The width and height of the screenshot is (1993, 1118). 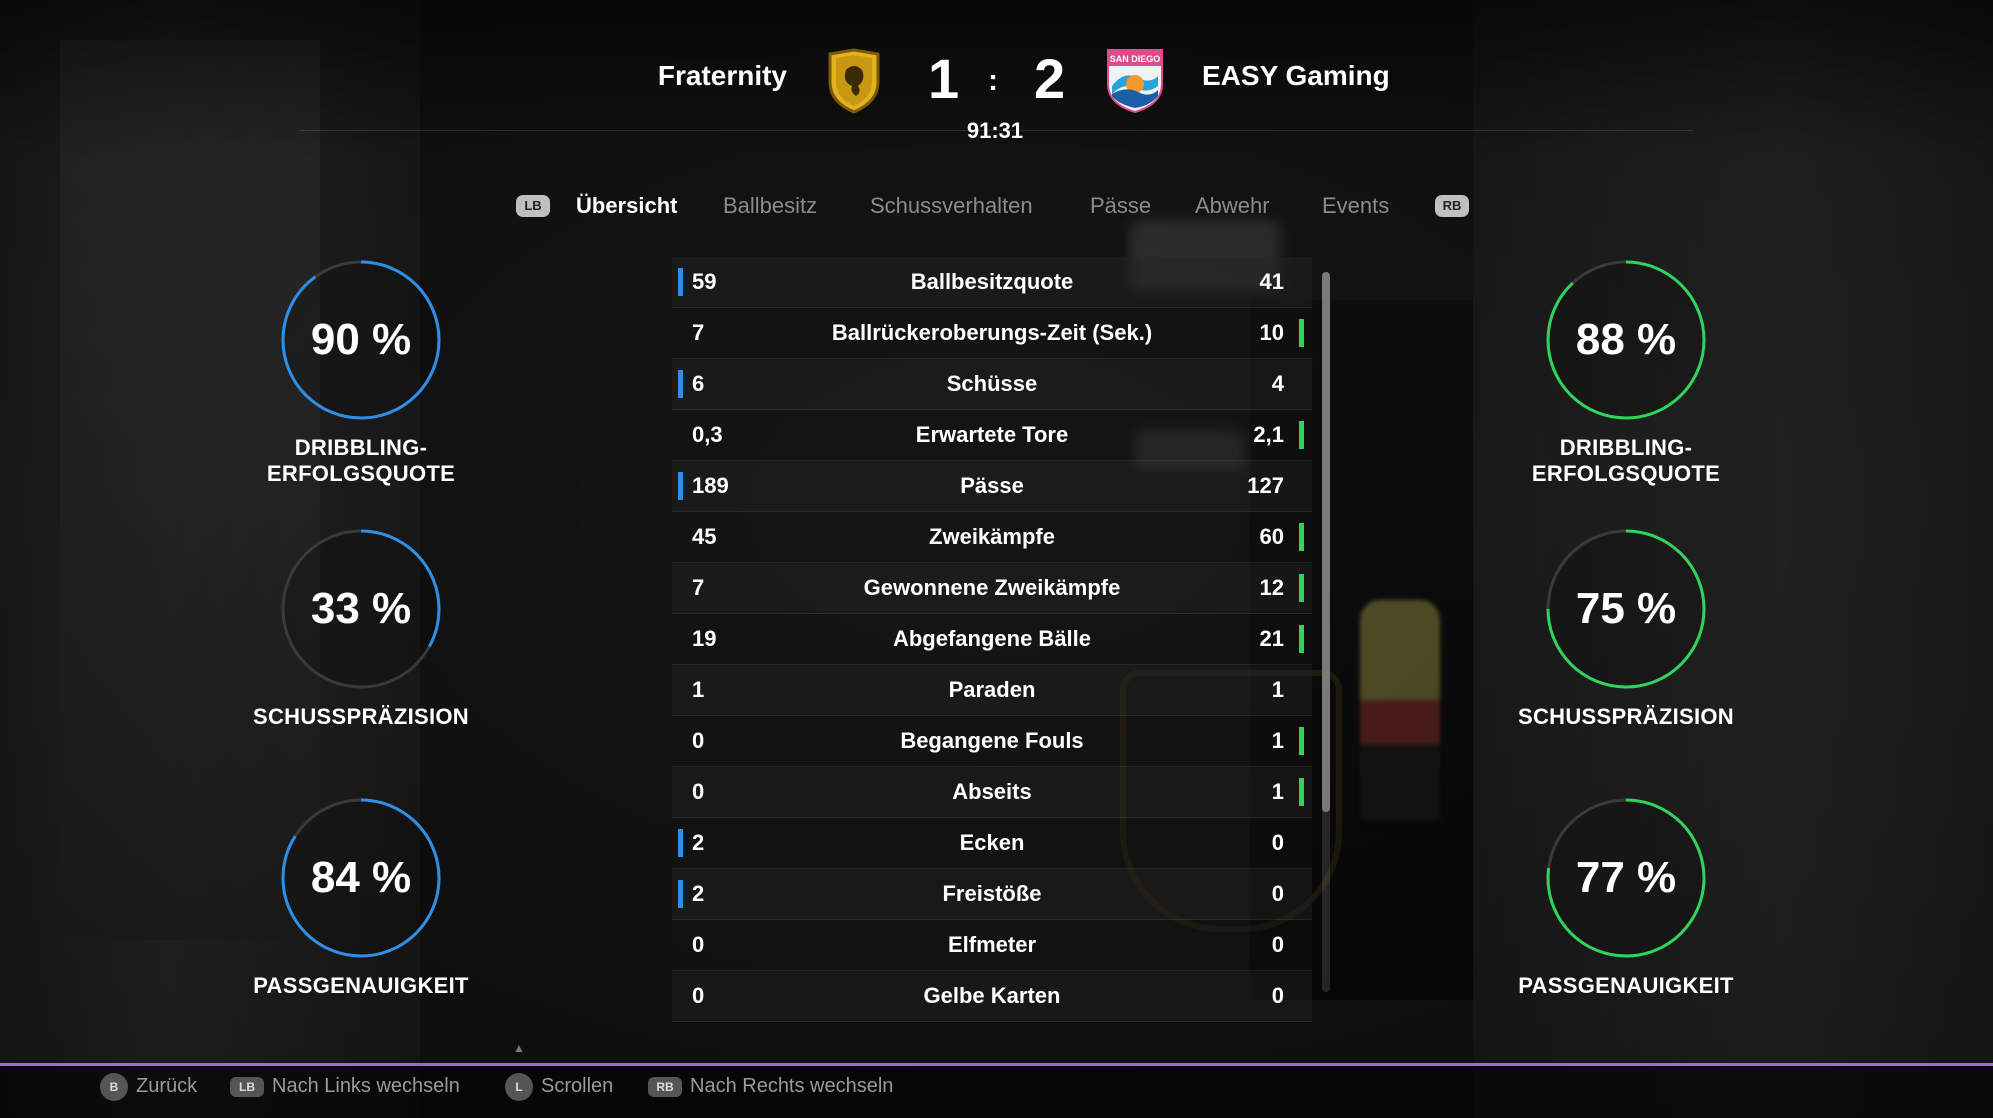 I want to click on stats-row: Schüsse 6 4, so click(x=992, y=384).